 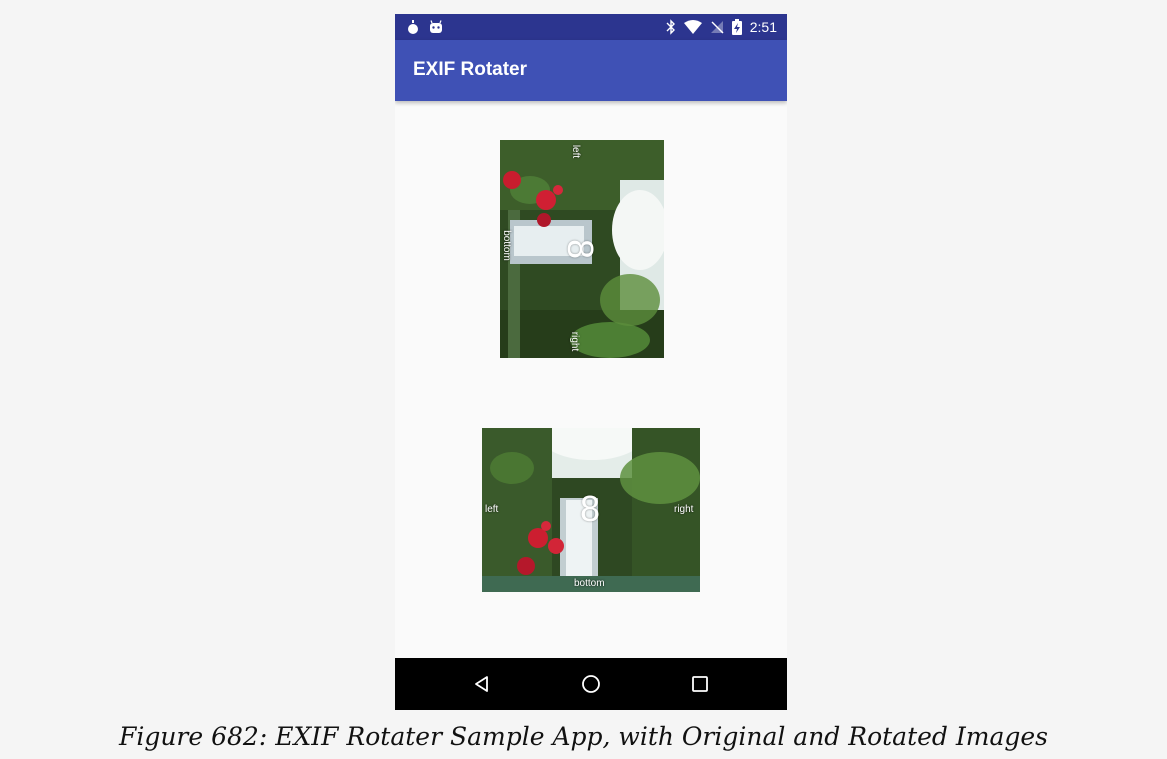 I want to click on label-top: left, so click(x=576, y=151).